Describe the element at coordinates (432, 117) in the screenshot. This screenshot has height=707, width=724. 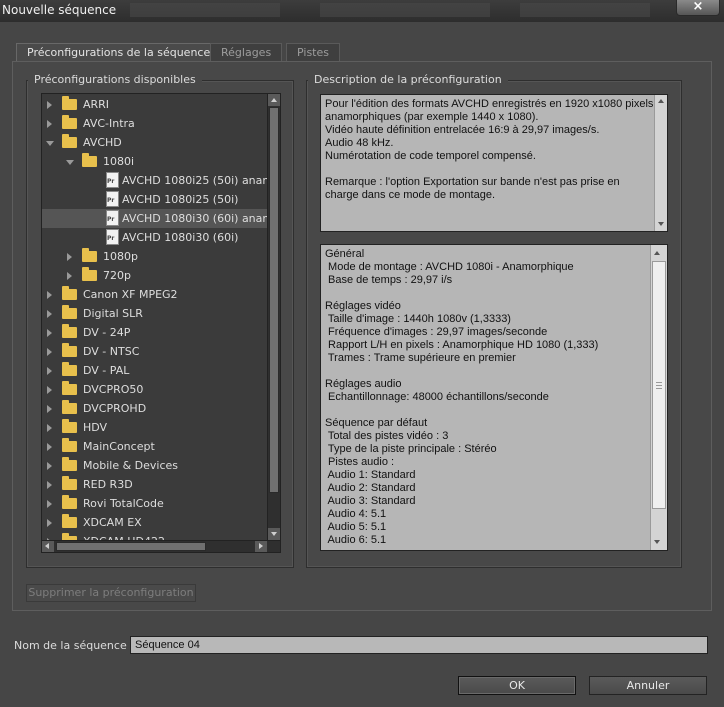
I see `text-line: anamorphiques (par exemple 1440 x 1080).` at that location.